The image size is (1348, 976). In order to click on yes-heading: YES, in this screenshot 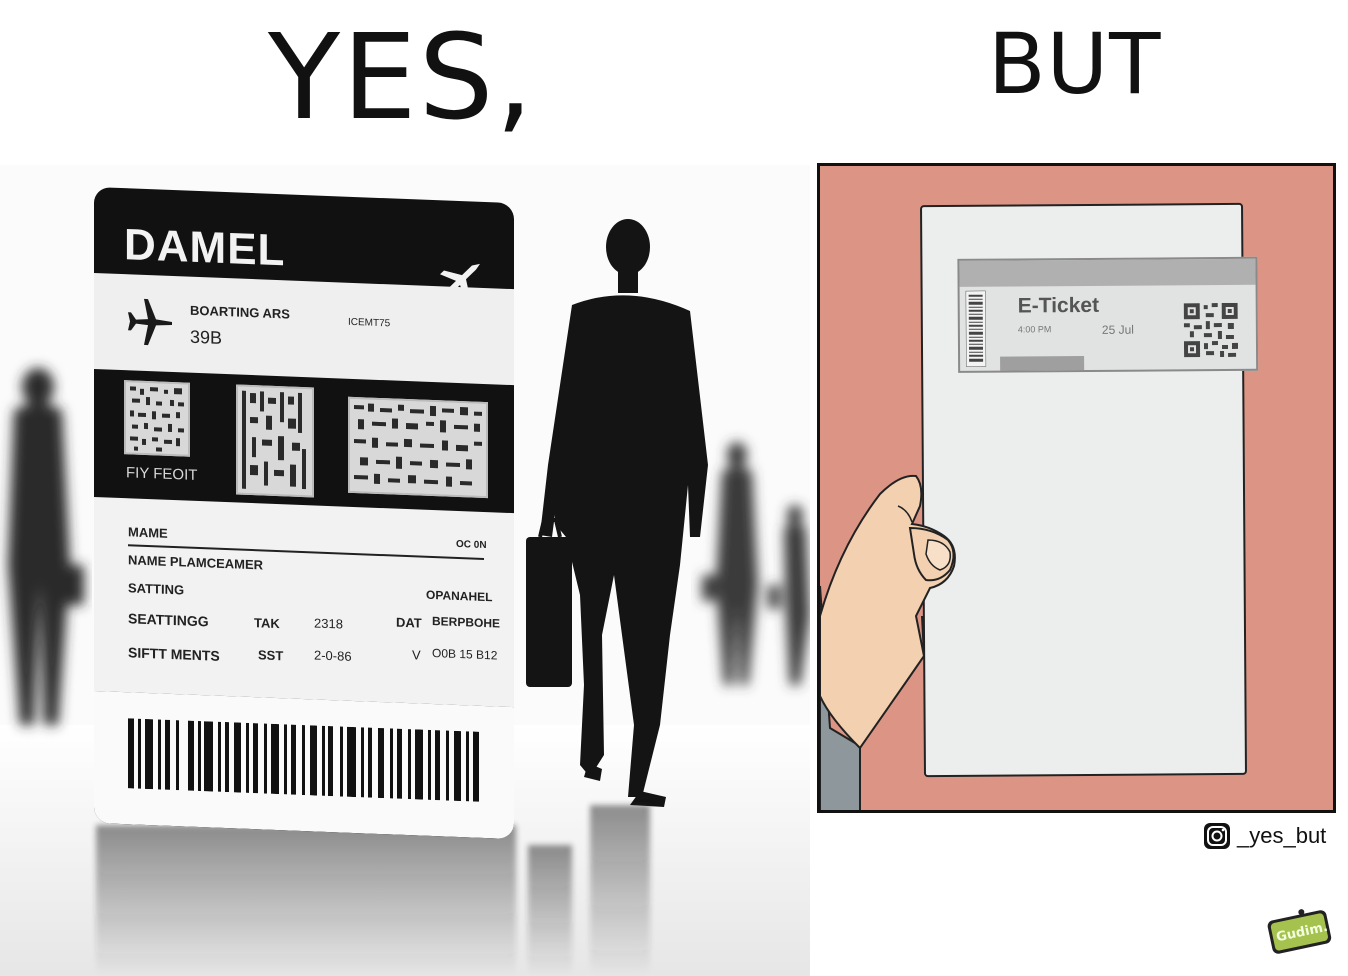, I will do `click(402, 77)`.